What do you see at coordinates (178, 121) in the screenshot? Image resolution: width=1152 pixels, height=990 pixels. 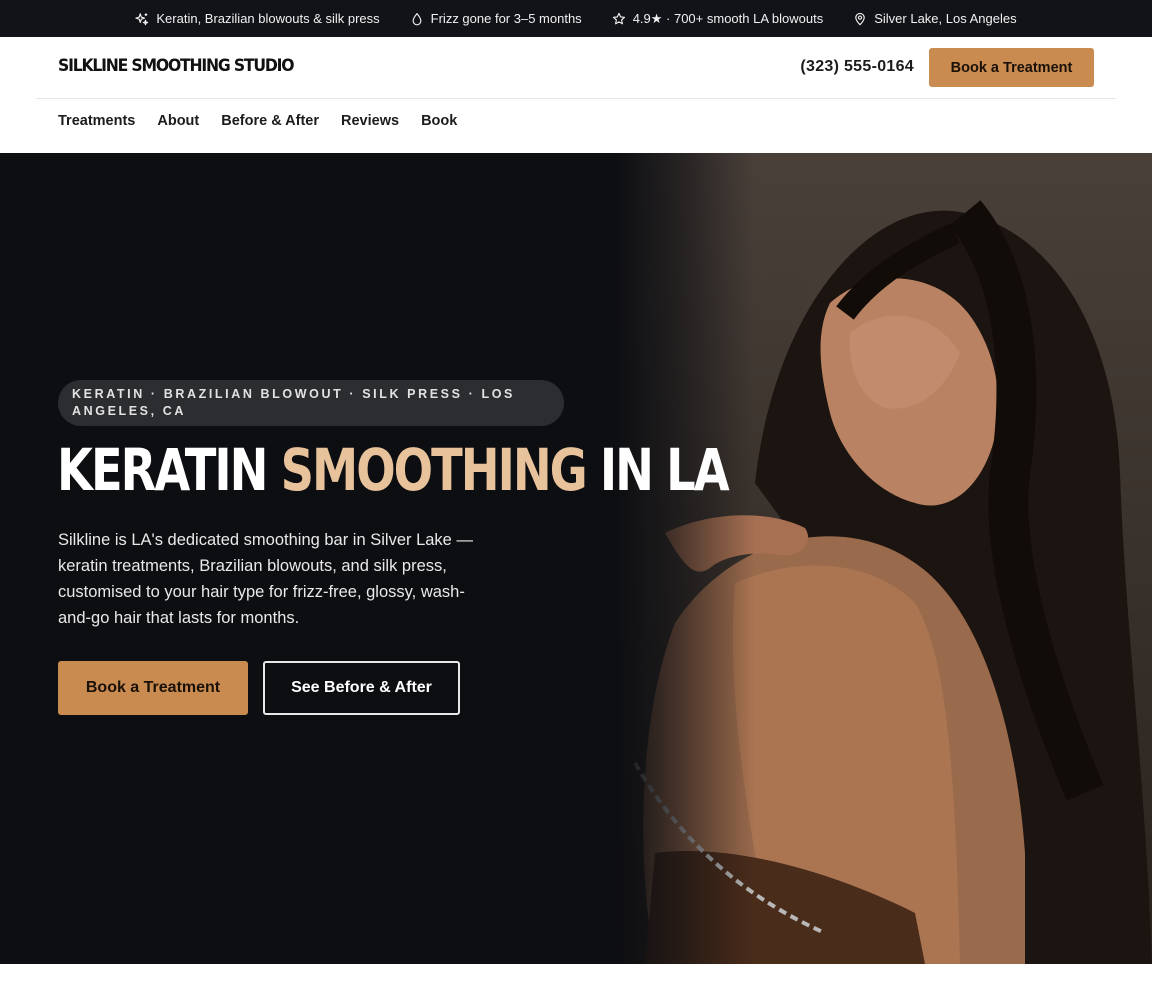 I see `nav-item-about: About` at bounding box center [178, 121].